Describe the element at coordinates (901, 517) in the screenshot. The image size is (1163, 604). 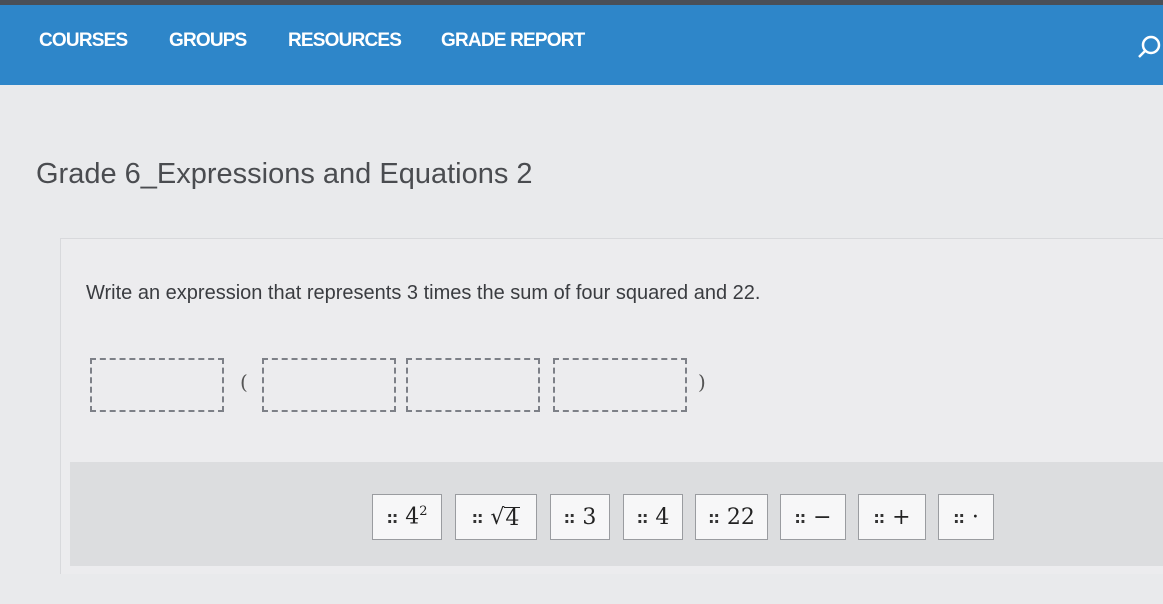
I see `tile-label: +` at that location.